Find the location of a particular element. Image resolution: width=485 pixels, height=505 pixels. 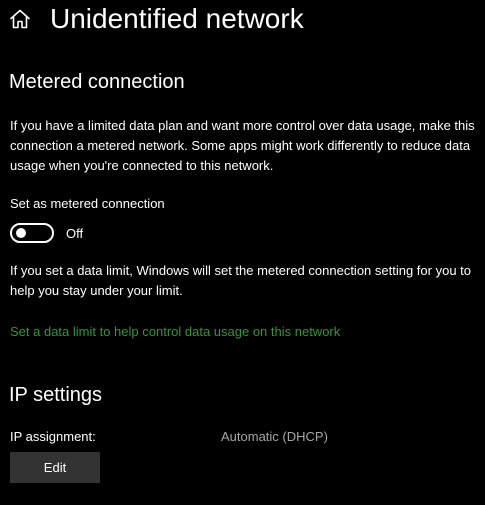

toggle-knob is located at coordinates (21, 233).